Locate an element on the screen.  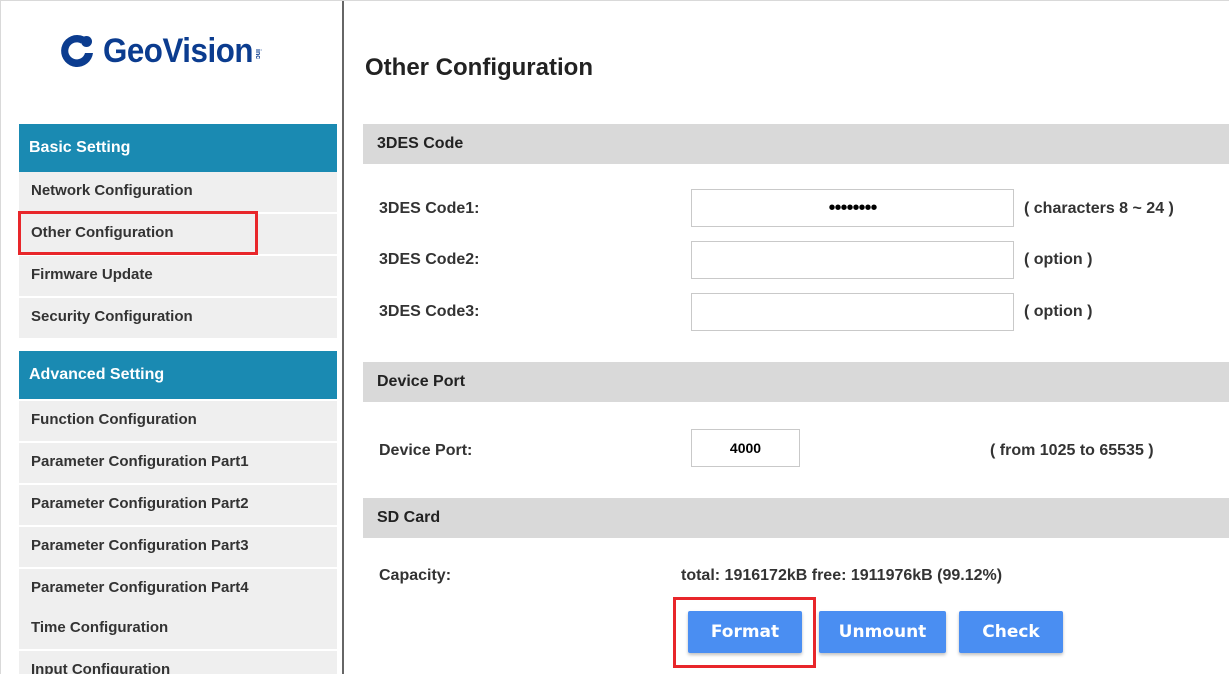
sidebar-item-parameter-configuration-part1: Parameter Configuration Part1 is located at coordinates (178, 463).